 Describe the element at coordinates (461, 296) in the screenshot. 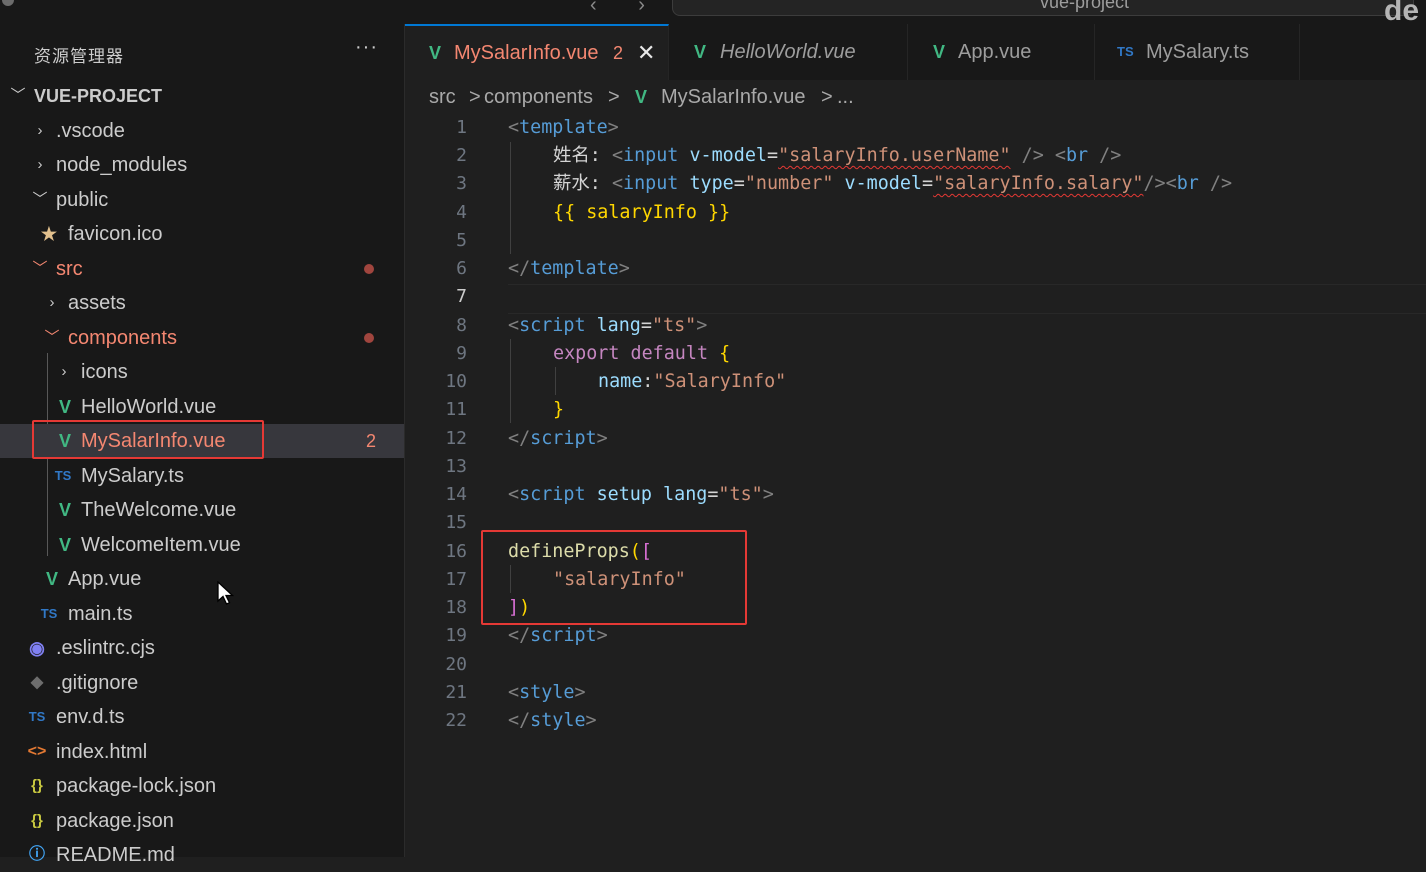

I see `line-number: 7` at that location.